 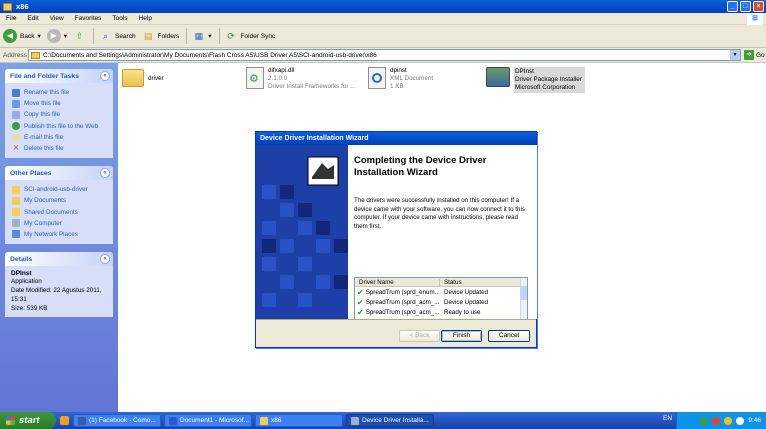 What do you see at coordinates (64, 420) in the screenshot?
I see `quick-launch-icon` at bounding box center [64, 420].